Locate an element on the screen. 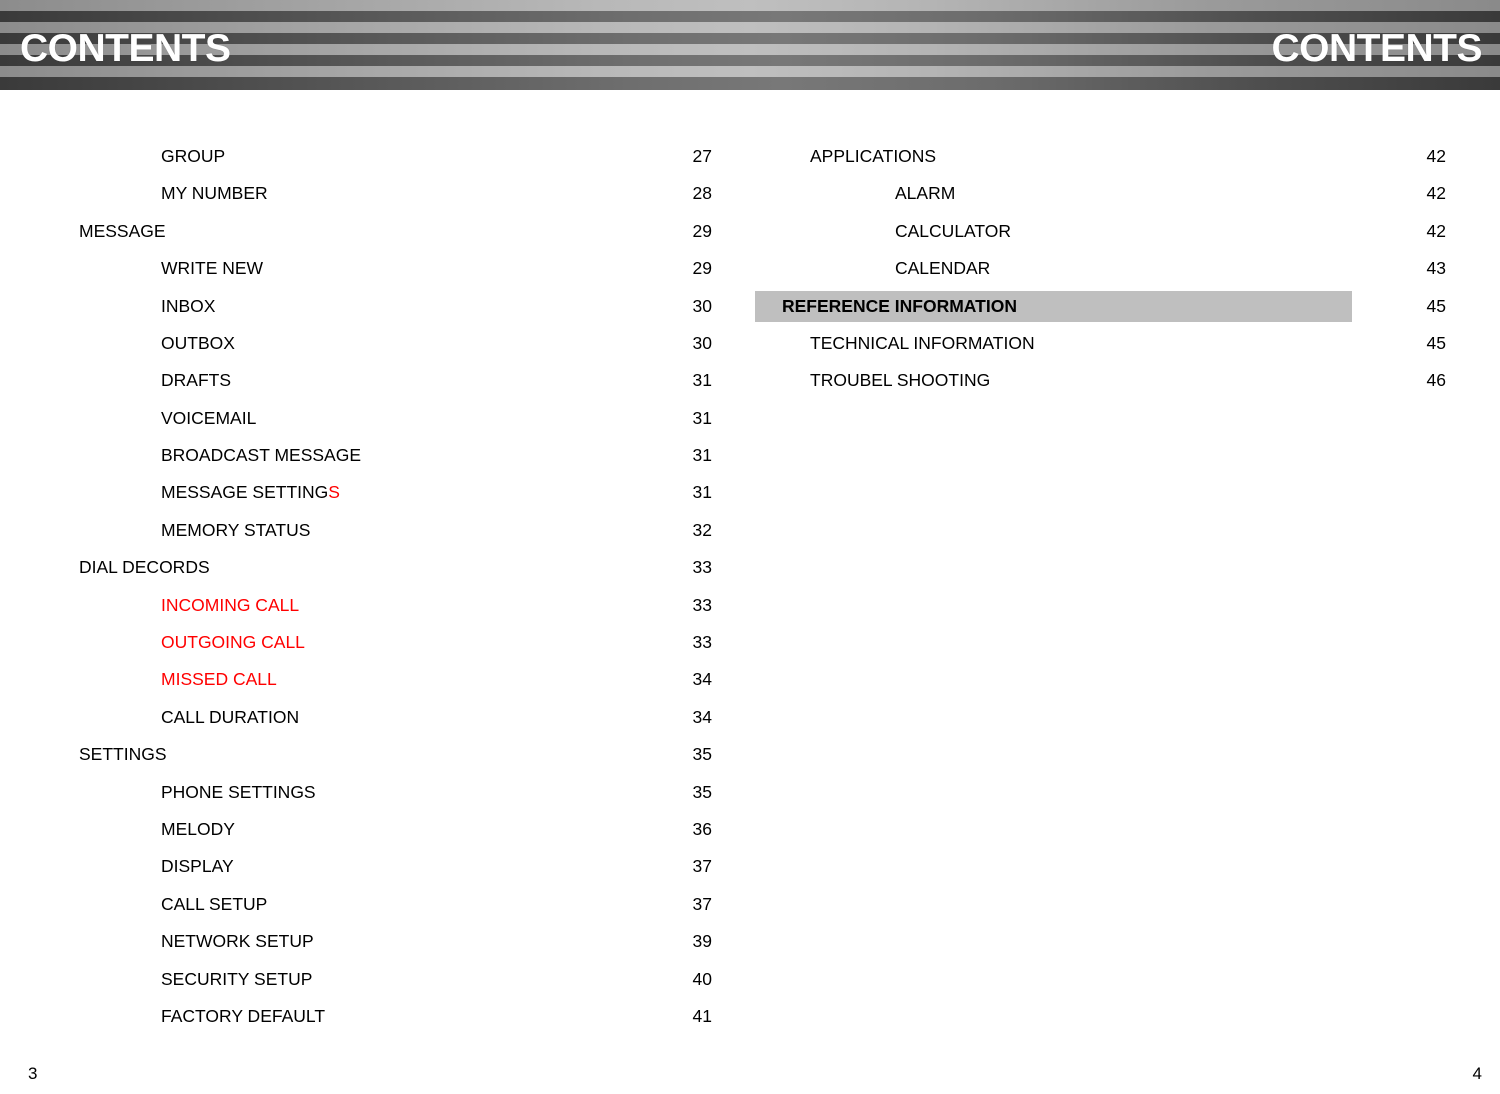 The height and width of the screenshot is (1094, 1500). toc-entry-label: TROUBEL SHOOTING is located at coordinates (900, 380).